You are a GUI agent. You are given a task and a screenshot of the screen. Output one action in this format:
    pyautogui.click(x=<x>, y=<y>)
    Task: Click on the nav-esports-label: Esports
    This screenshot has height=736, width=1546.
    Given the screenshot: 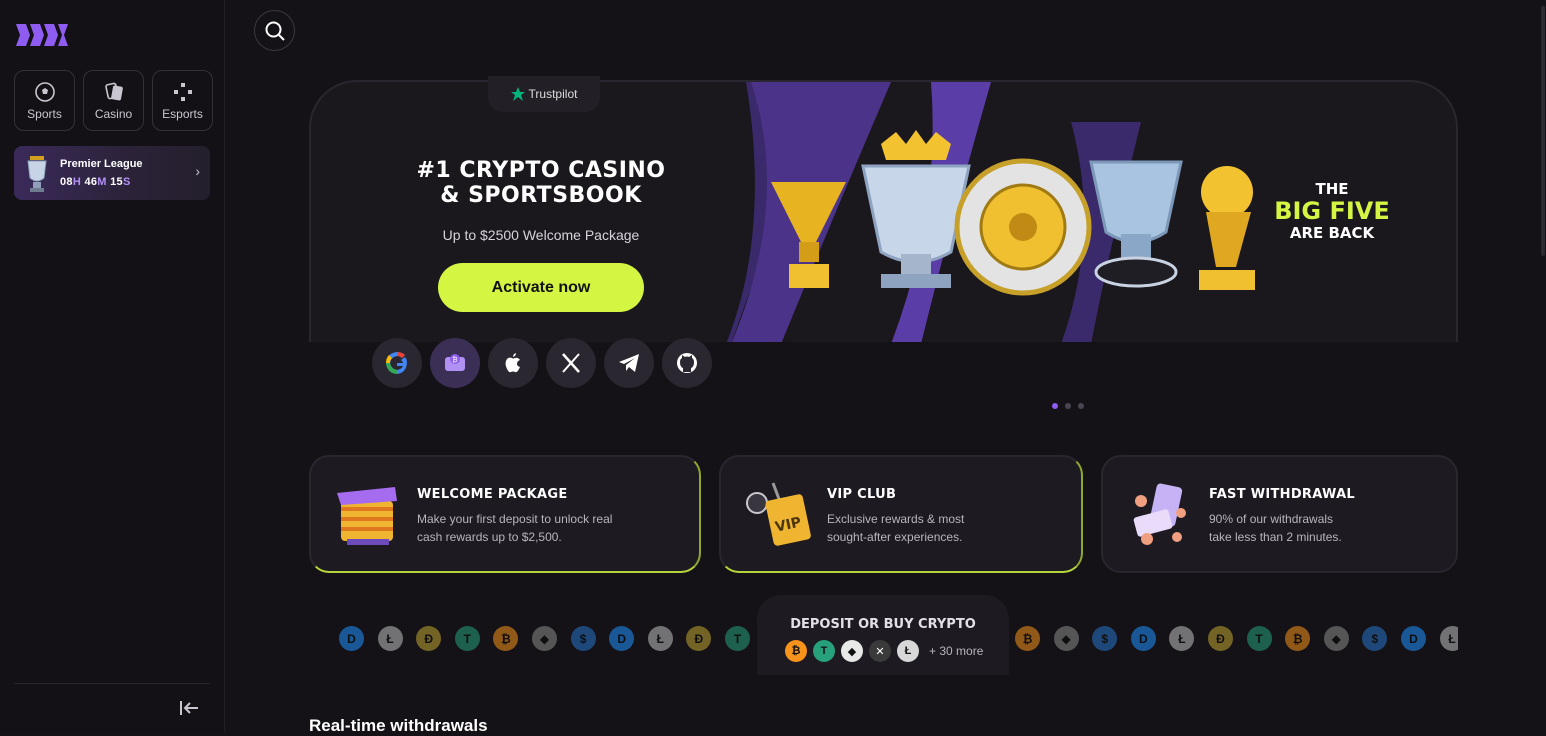 What is the action you would take?
    pyautogui.click(x=182, y=113)
    